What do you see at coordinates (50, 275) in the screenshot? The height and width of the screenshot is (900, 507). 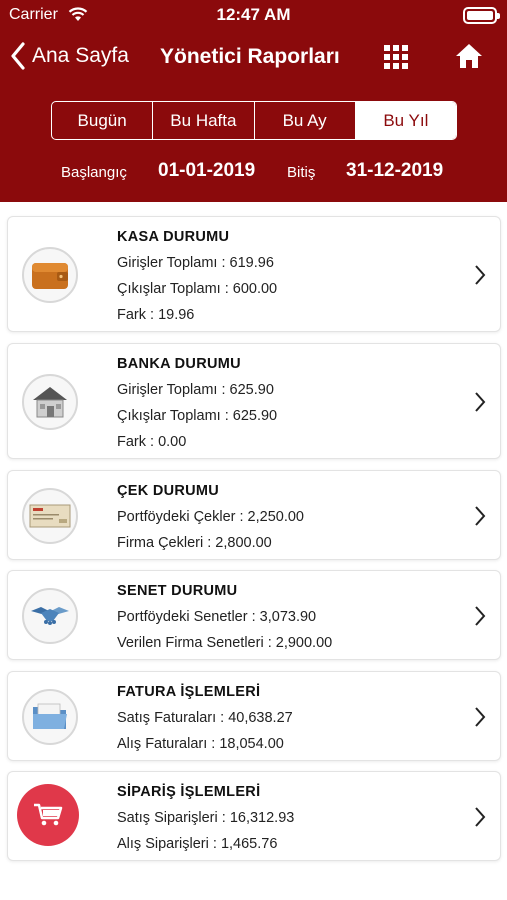 I see `wallet-icon` at bounding box center [50, 275].